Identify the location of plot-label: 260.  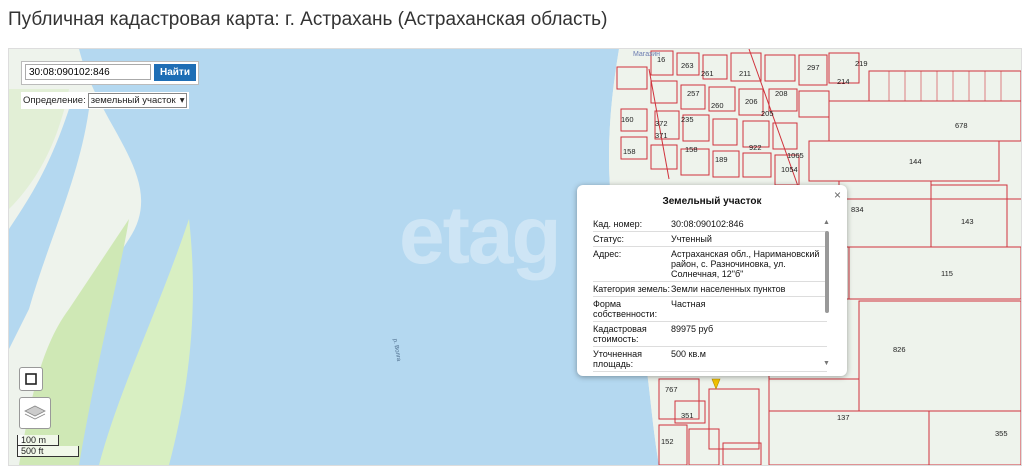
(717, 105).